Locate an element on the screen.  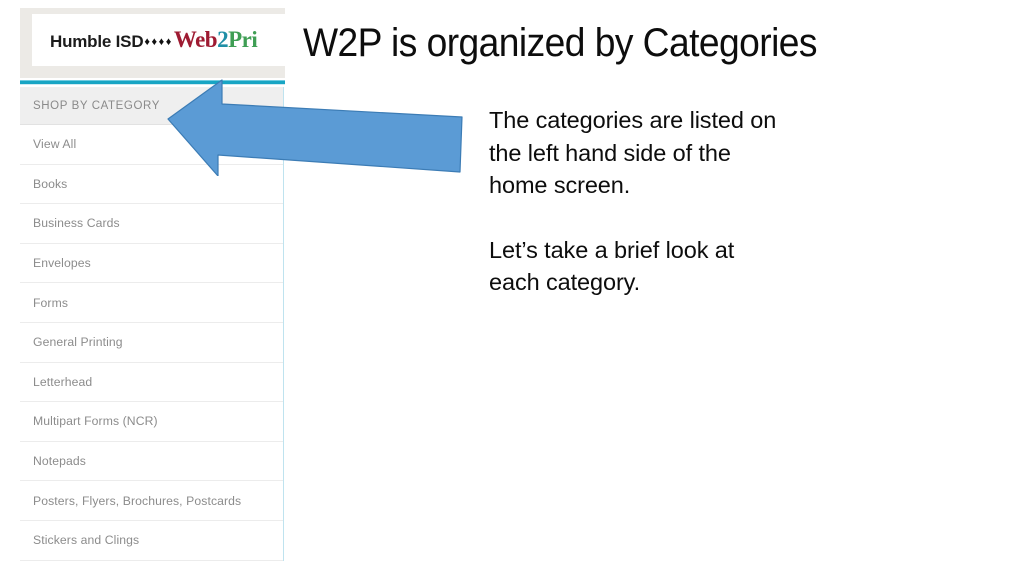
logo-org-name: Humble ISD is located at coordinates (97, 41).